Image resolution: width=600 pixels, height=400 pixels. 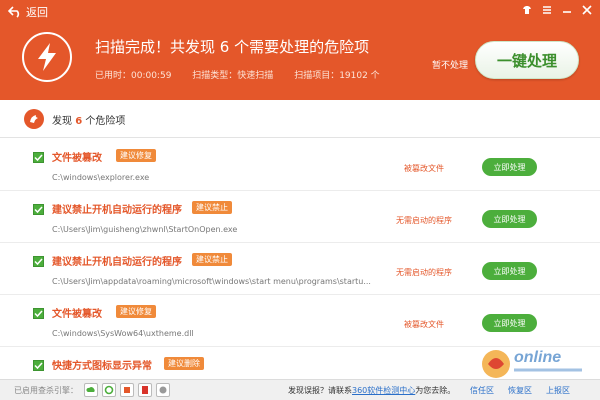 I want to click on scan-stats: 已用时：00:00:59 扫描类型：快速扫描 扫描项目：19102 个, so click(x=246, y=74).